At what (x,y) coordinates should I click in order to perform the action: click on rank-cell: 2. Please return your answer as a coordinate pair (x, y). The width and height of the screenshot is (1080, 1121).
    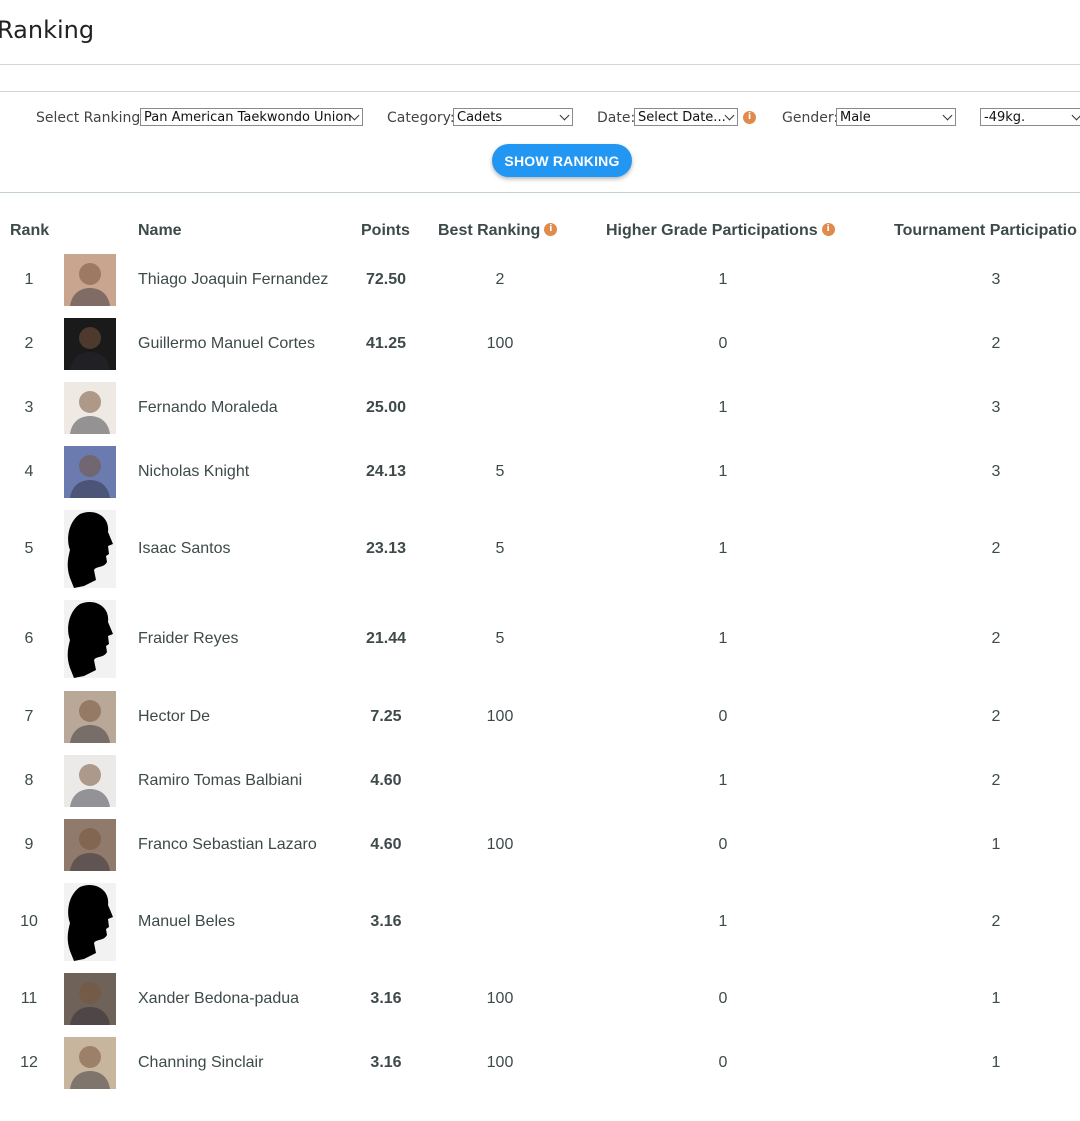
    Looking at the image, I should click on (29, 343).